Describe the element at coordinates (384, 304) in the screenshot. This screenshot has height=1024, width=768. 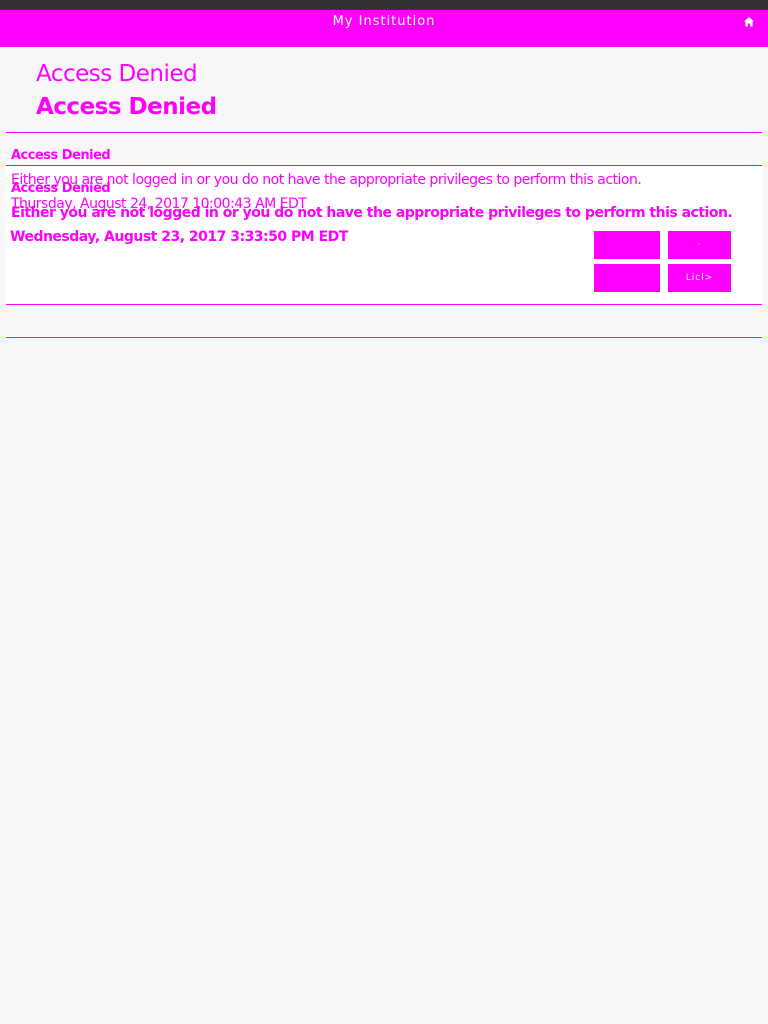
I see `divider-bottom` at that location.